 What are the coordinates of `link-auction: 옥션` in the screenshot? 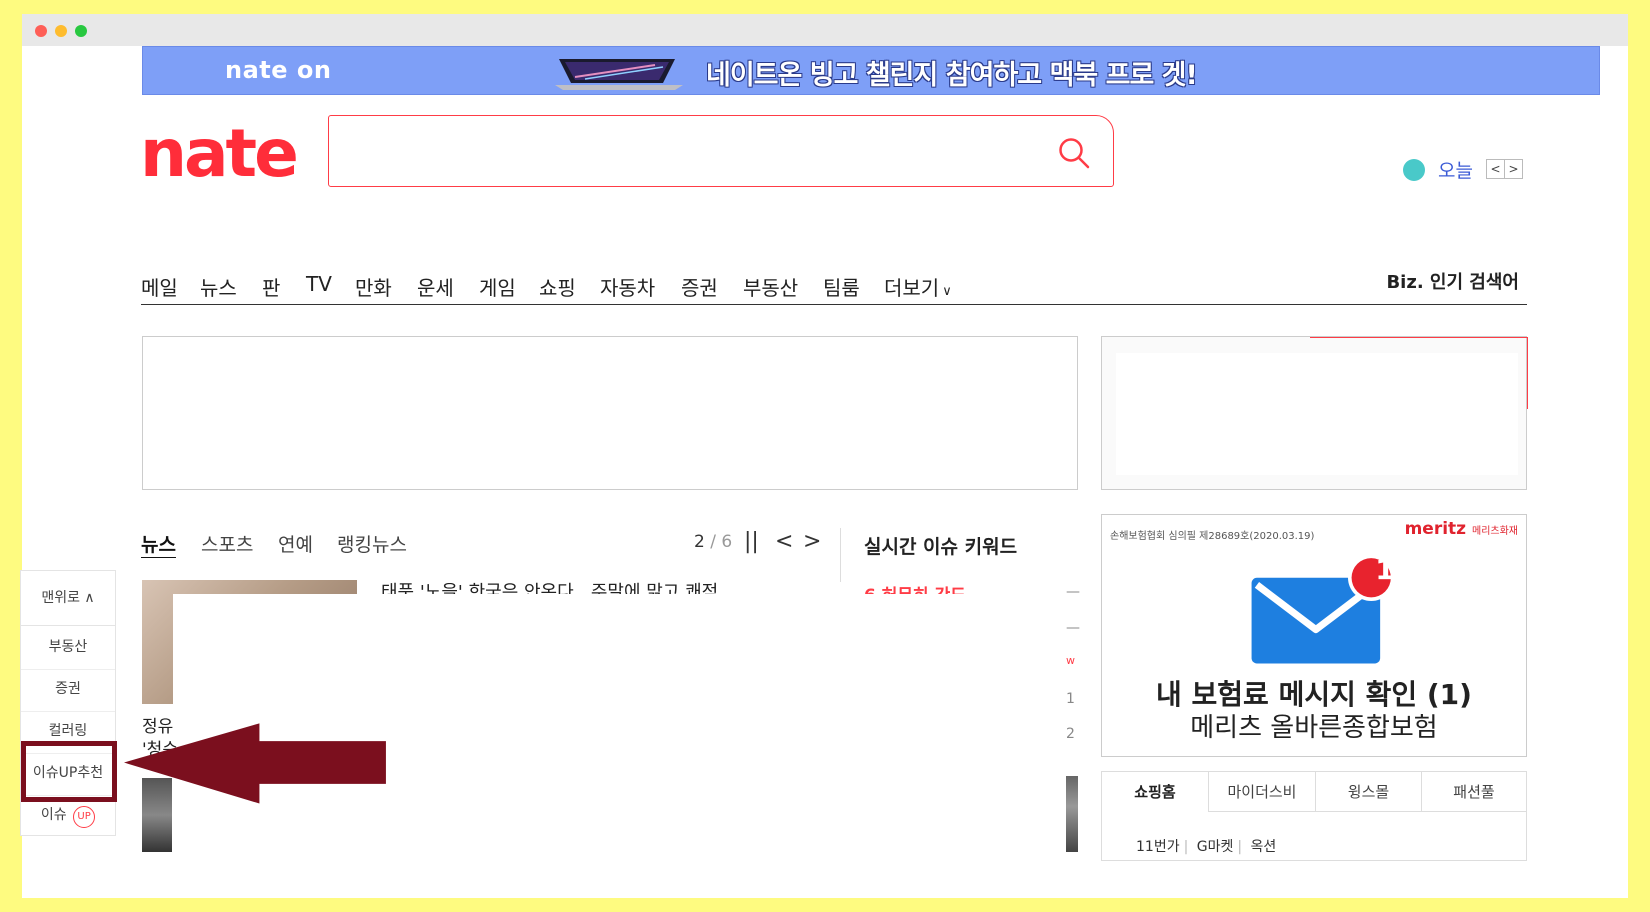 It's located at (1264, 847).